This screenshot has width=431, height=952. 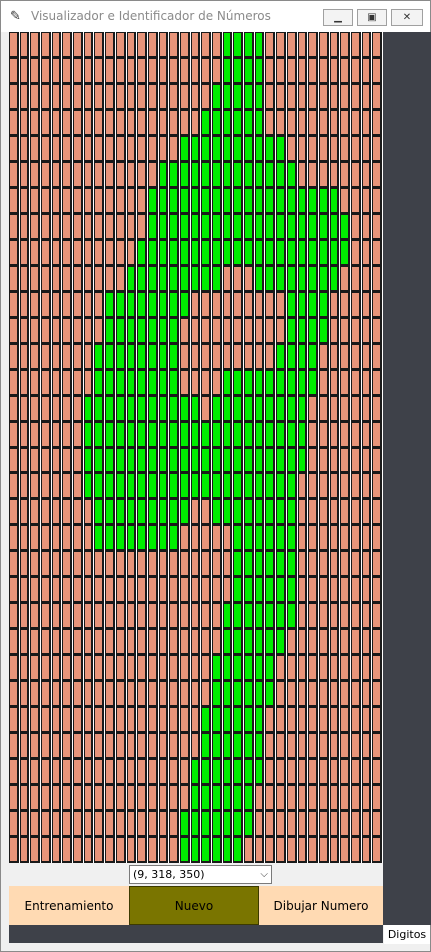 I want to click on train-button: Entrenamiento, so click(x=69, y=905).